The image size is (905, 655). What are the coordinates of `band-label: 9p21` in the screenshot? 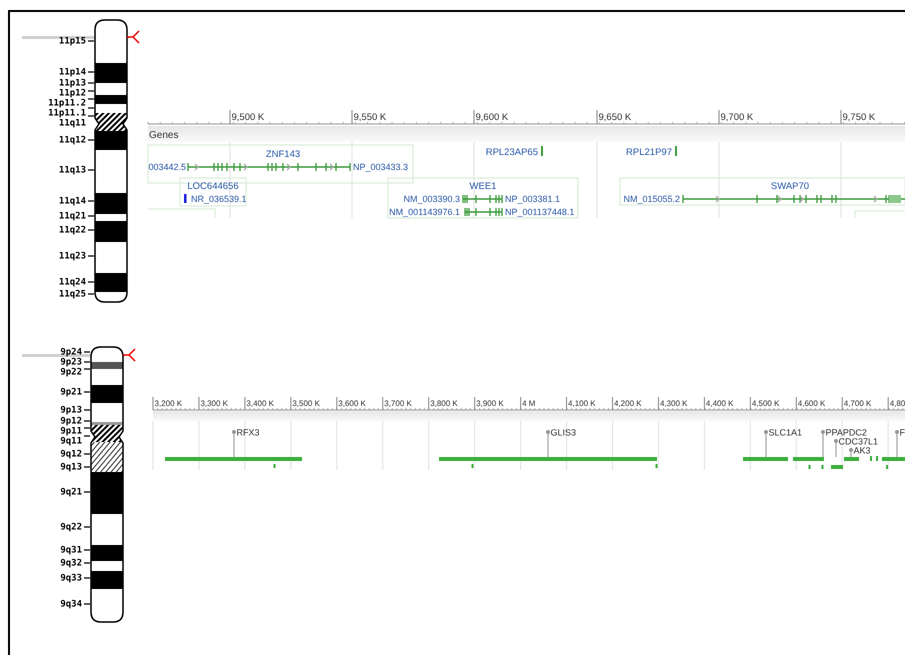 It's located at (71, 392).